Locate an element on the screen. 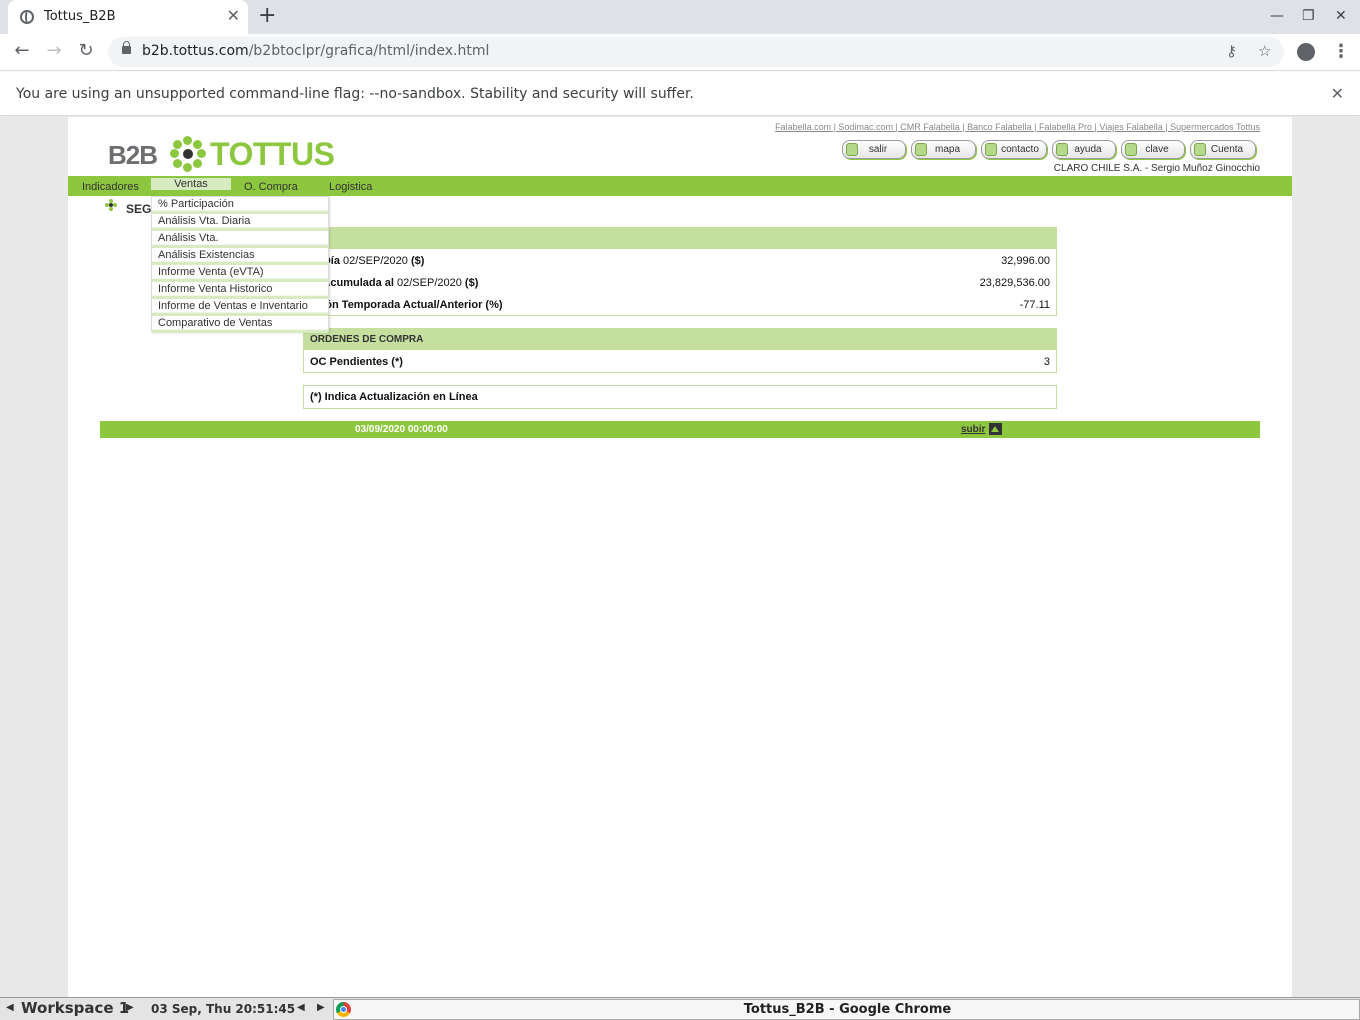  page-footer: 03/09/2020 00:00:00 subir is located at coordinates (680, 429).